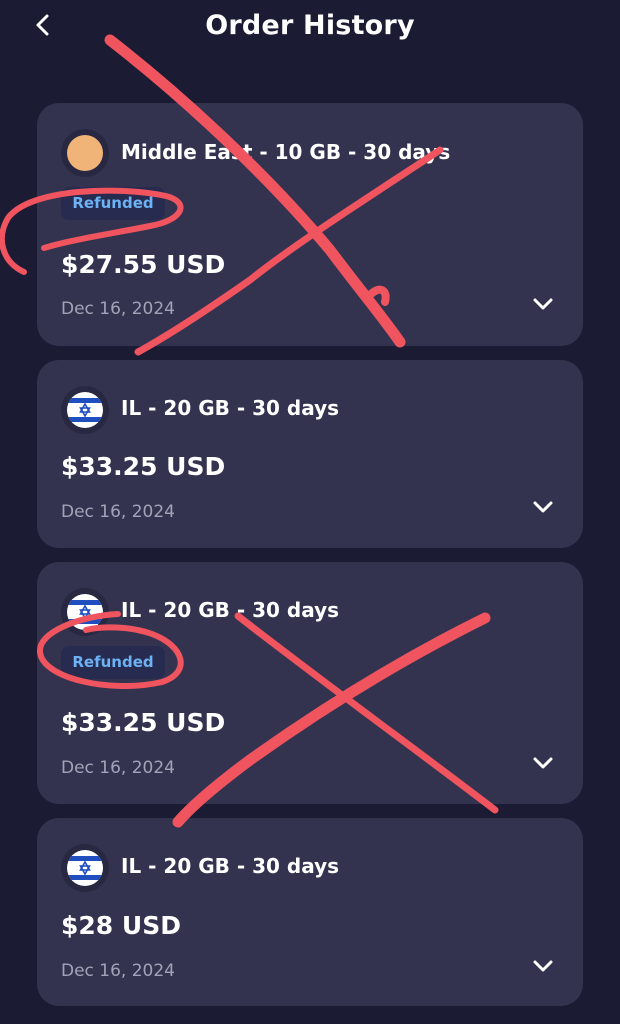 The width and height of the screenshot is (620, 1024). I want to click on plan-name: Middle East - 10 GB - 30 days, so click(286, 152).